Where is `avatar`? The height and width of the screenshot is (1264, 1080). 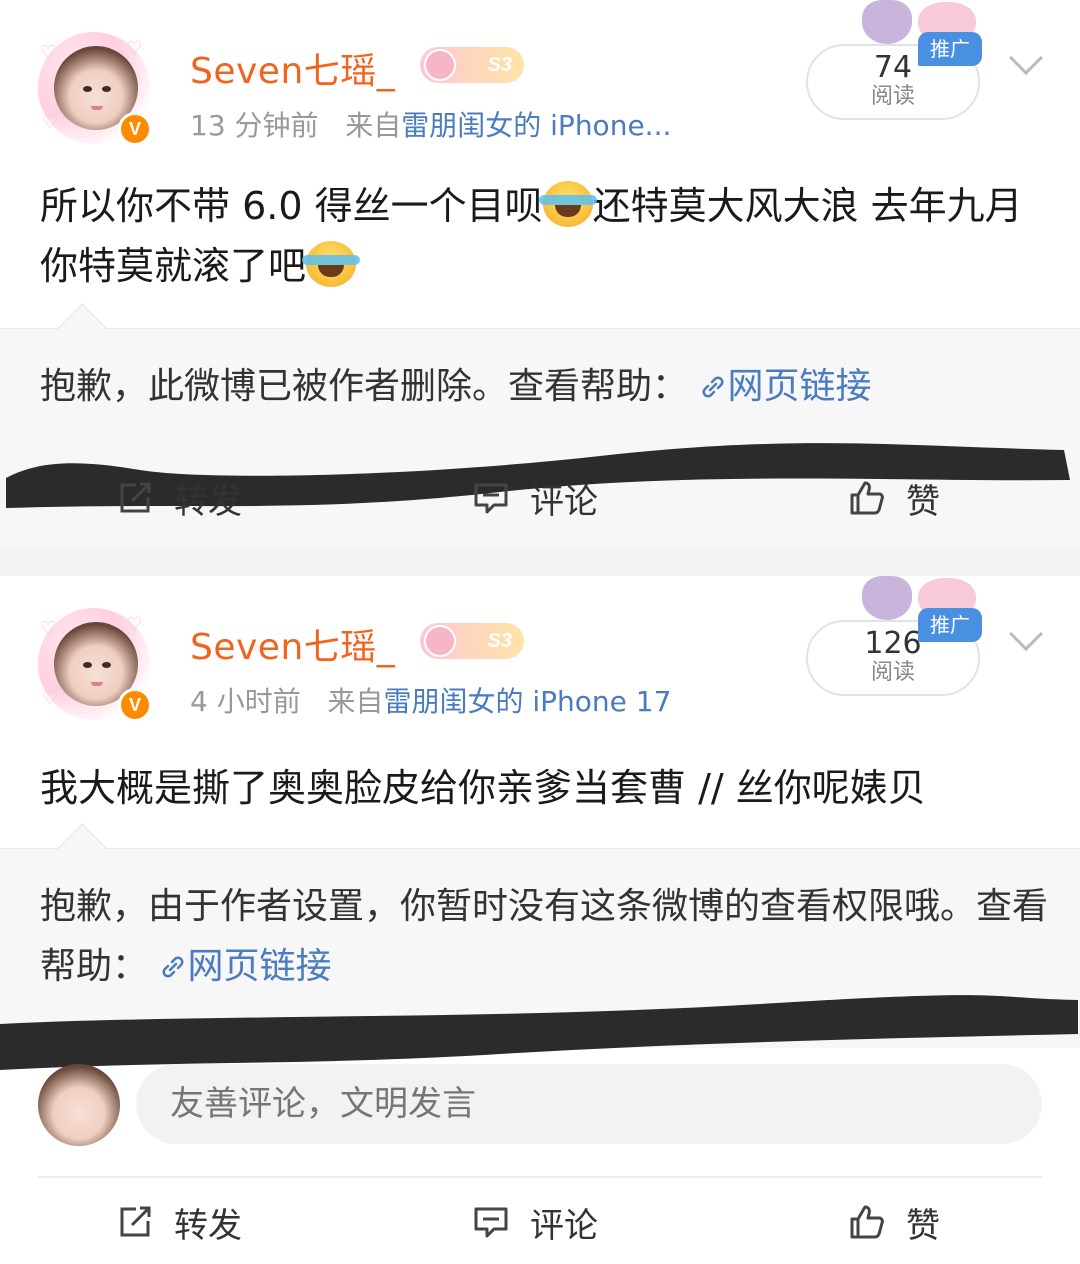
avatar is located at coordinates (79, 1105).